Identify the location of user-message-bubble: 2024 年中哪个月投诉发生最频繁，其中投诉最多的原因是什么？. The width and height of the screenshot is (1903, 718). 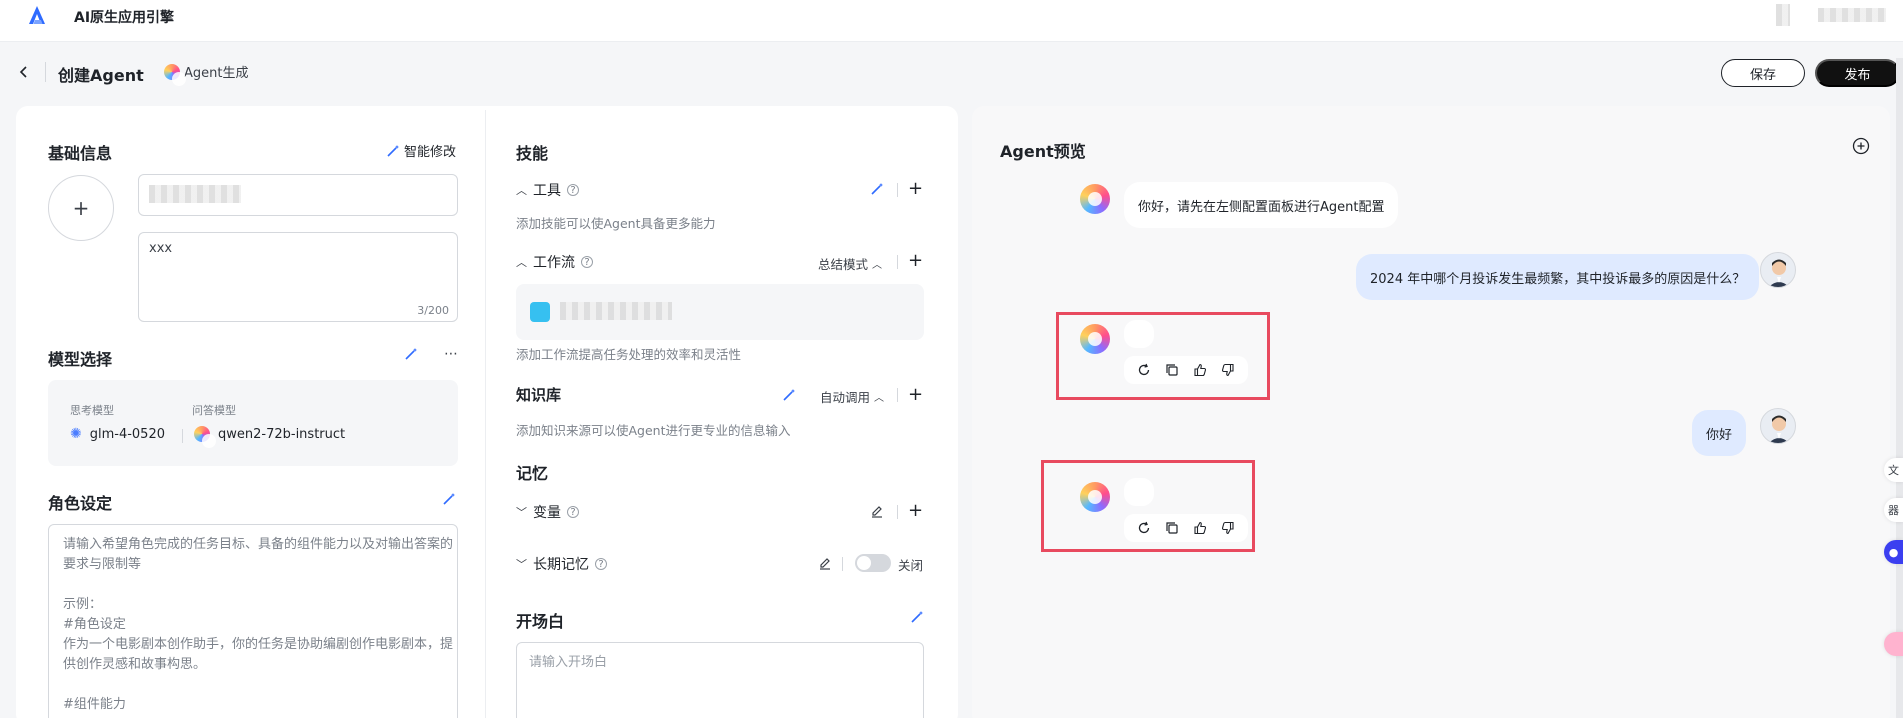
(1558, 277).